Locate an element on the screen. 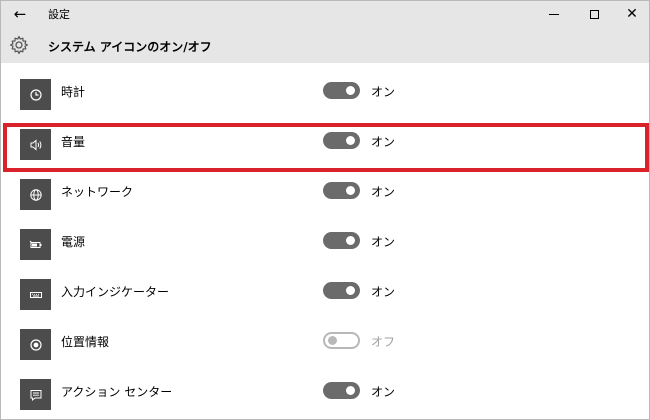  list-item-location: 位置情報 オフ is located at coordinates (325, 338).